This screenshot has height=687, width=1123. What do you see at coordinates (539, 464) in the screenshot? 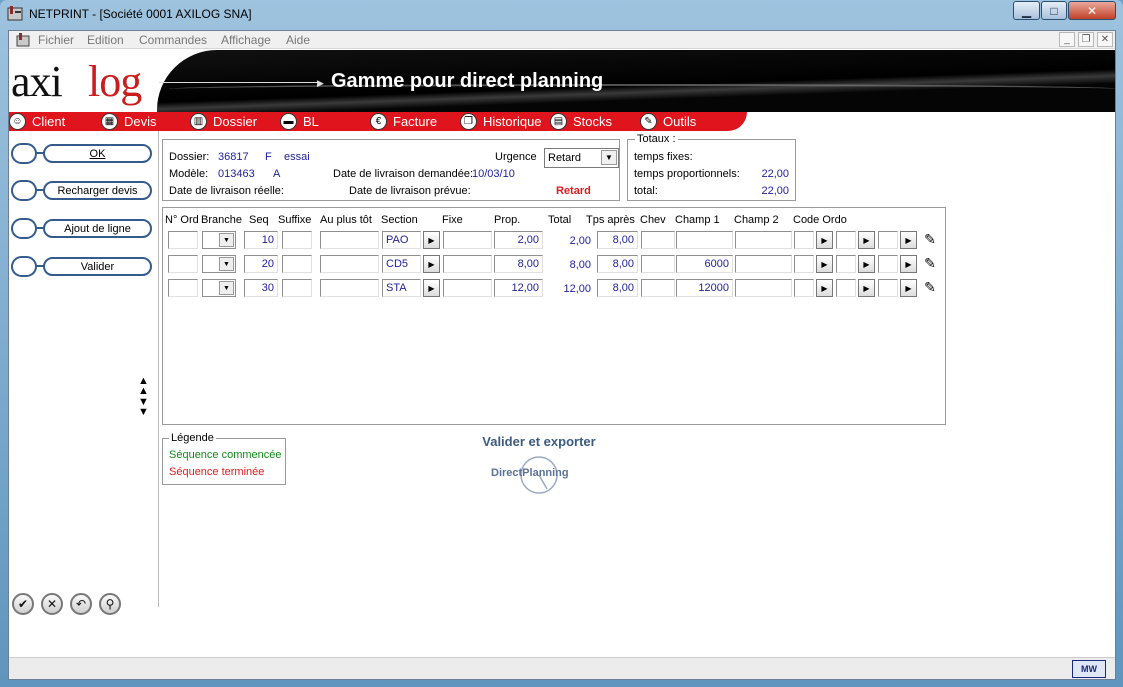
I see `valider-exporter-button: Valider et exporter DirectPlanning` at bounding box center [539, 464].